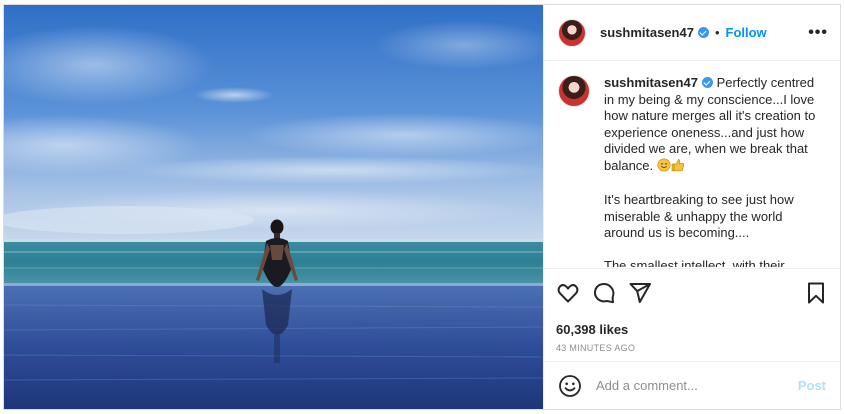 The image size is (844, 414). Describe the element at coordinates (570, 386) in the screenshot. I see `smiley-icon` at that location.